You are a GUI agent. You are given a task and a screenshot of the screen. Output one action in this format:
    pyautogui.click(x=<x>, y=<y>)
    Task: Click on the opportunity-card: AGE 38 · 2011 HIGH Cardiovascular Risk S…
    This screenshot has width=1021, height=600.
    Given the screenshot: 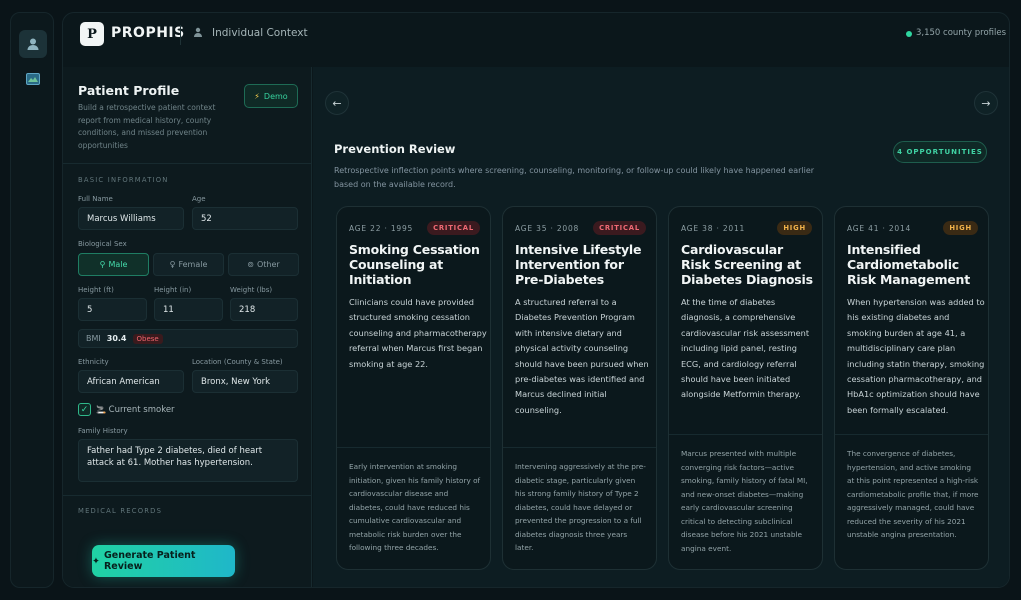 What is the action you would take?
    pyautogui.click(x=745, y=388)
    